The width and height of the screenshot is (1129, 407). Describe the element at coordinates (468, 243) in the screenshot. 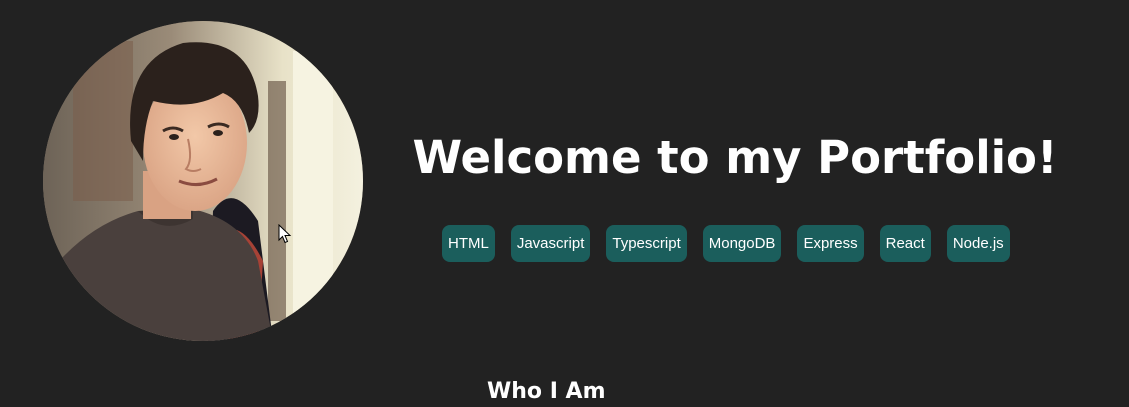

I see `skill-tag: HTML` at that location.